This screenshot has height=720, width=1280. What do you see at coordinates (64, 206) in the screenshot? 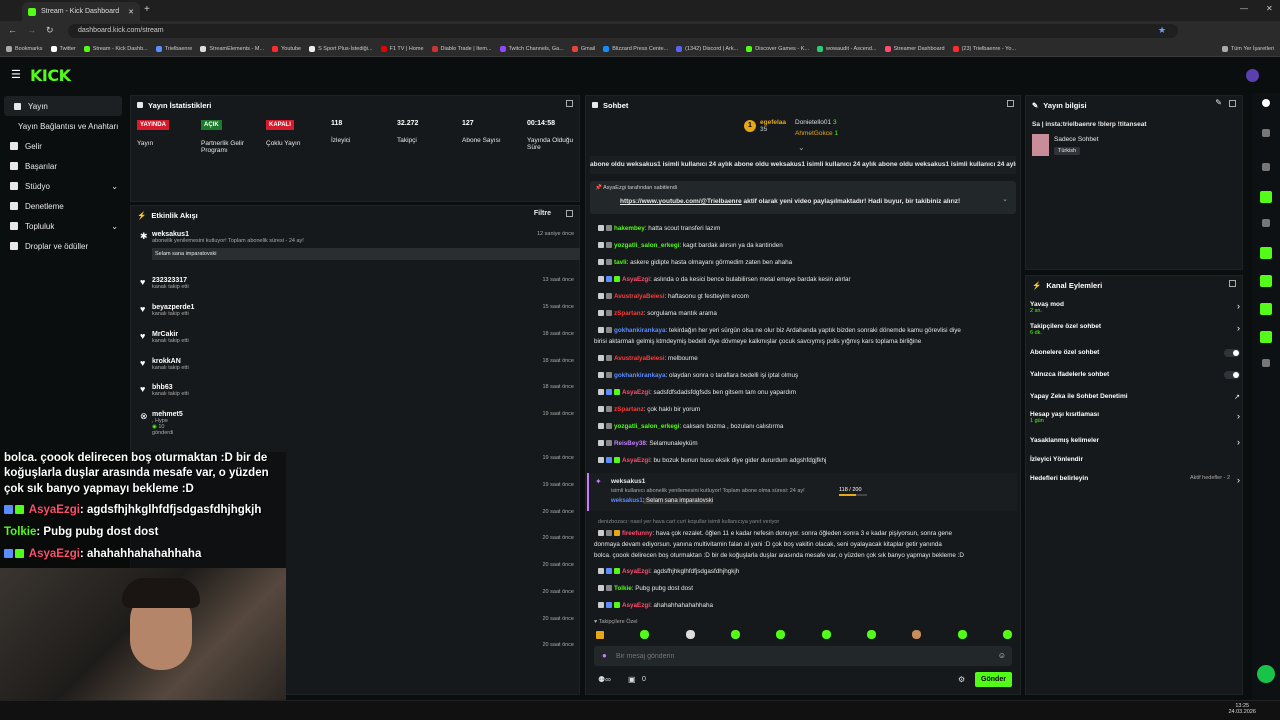
I see `sidebar-item-denetleme: Denetleme` at bounding box center [64, 206].